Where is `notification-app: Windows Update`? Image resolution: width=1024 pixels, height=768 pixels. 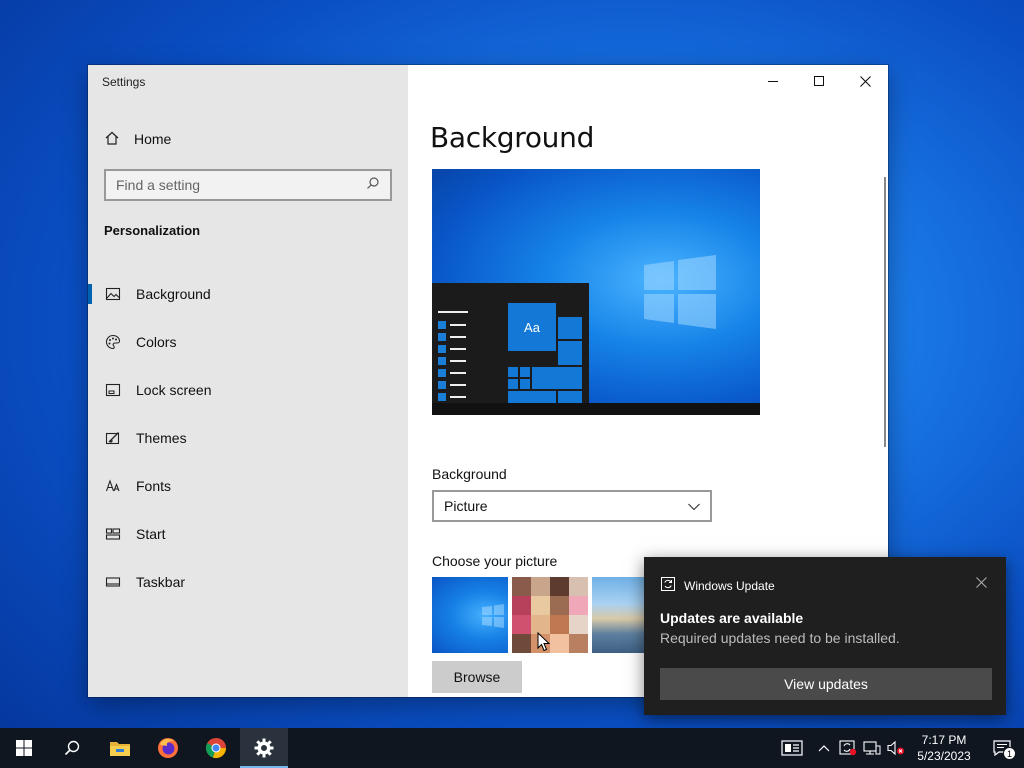 notification-app: Windows Update is located at coordinates (717, 585).